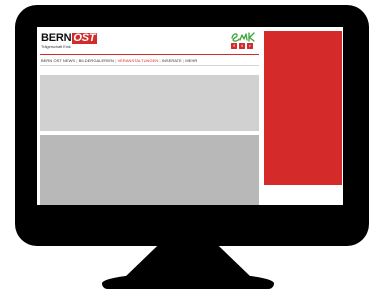  What do you see at coordinates (149, 54) in the screenshot?
I see `nav-divider-top` at bounding box center [149, 54].